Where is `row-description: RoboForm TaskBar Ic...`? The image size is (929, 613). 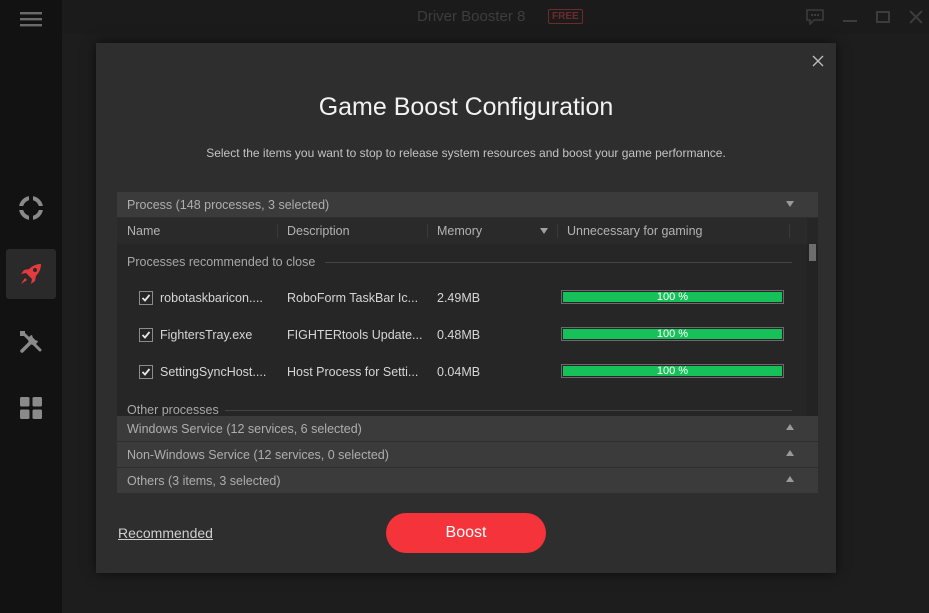
row-description: RoboForm TaskBar Ic... is located at coordinates (353, 298).